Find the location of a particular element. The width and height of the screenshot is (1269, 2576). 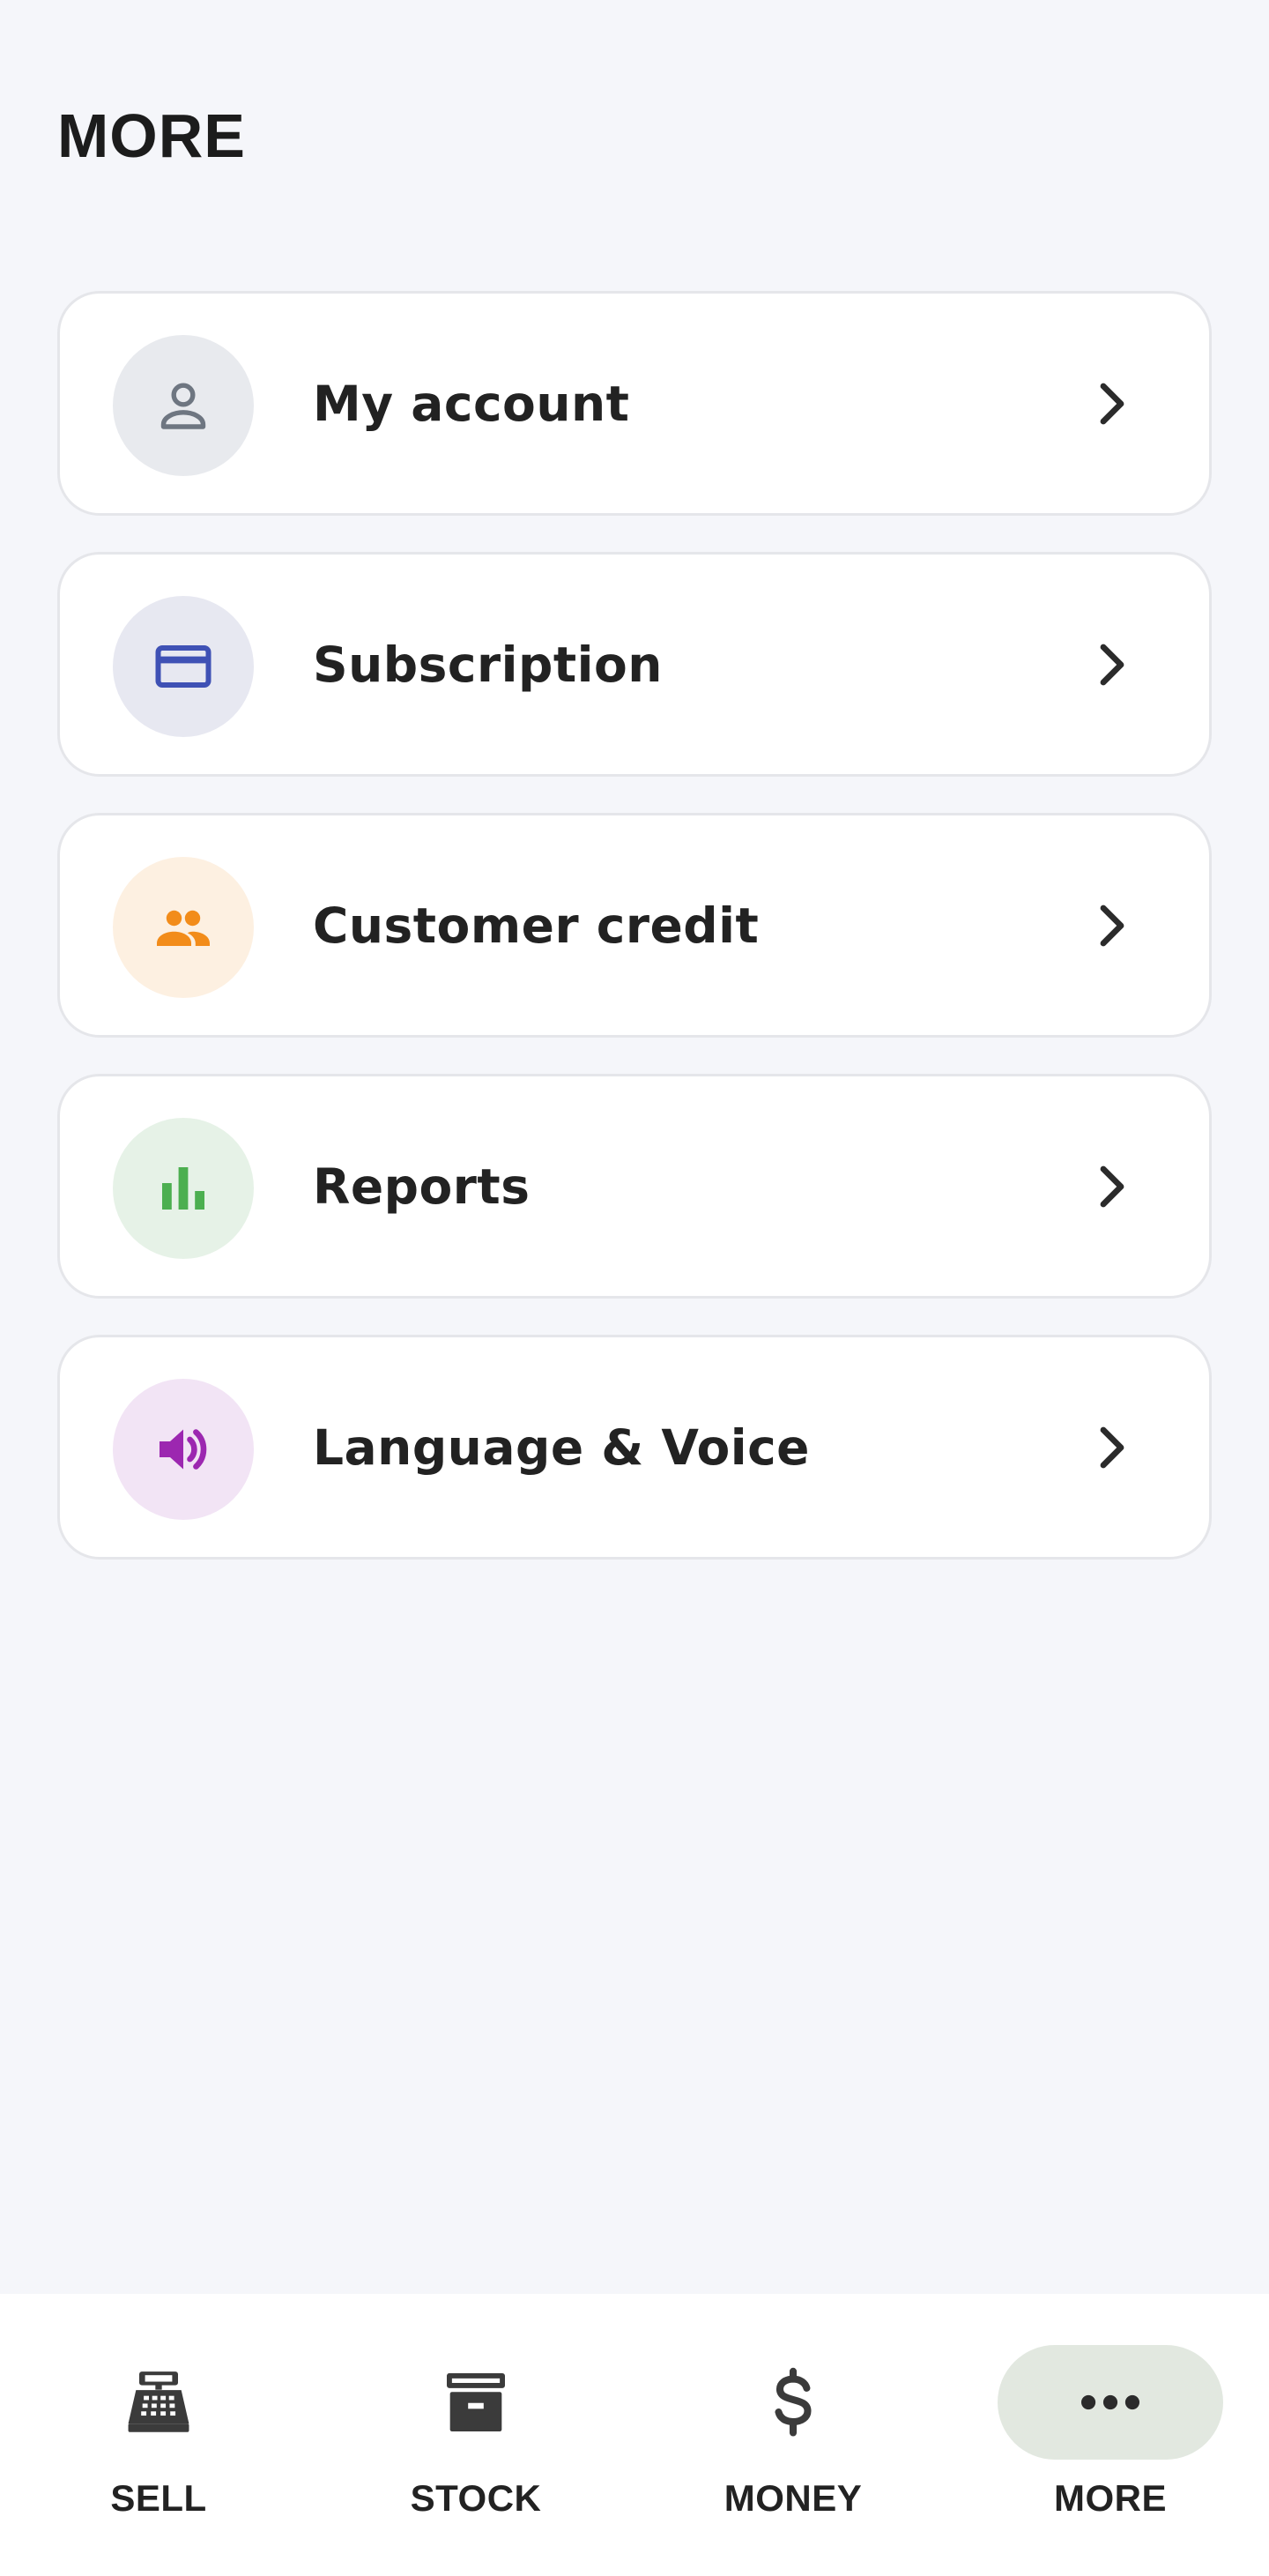

menu-item-customer-credit: Customer credit is located at coordinates (634, 925).